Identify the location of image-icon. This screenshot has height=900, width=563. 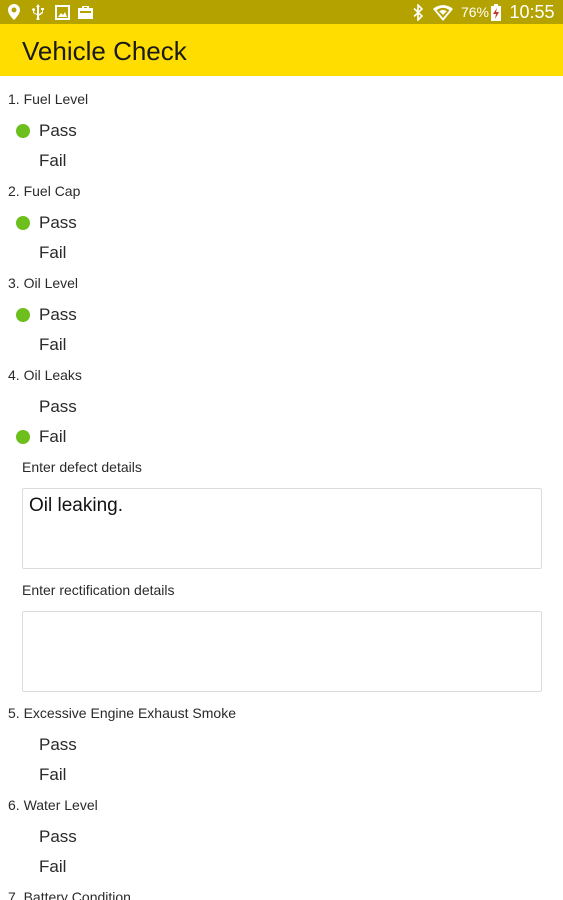
(62, 12).